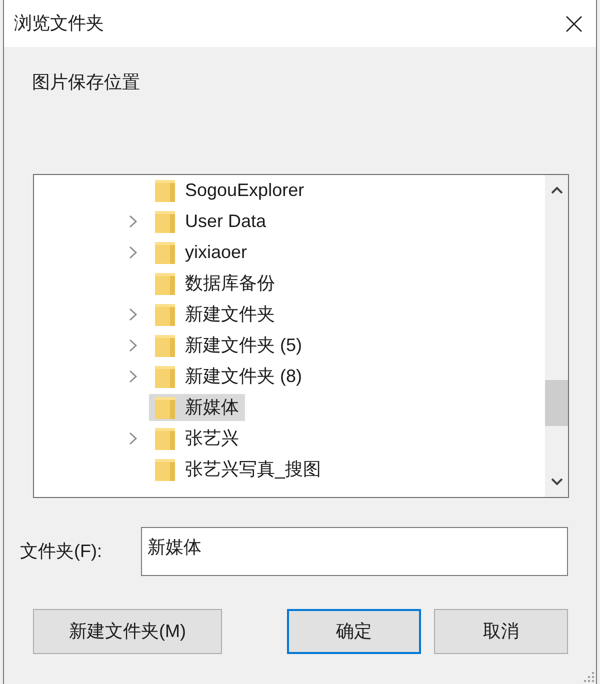 The image size is (600, 684). I want to click on tree-item: 新建文件夹 (5), so click(228, 345).